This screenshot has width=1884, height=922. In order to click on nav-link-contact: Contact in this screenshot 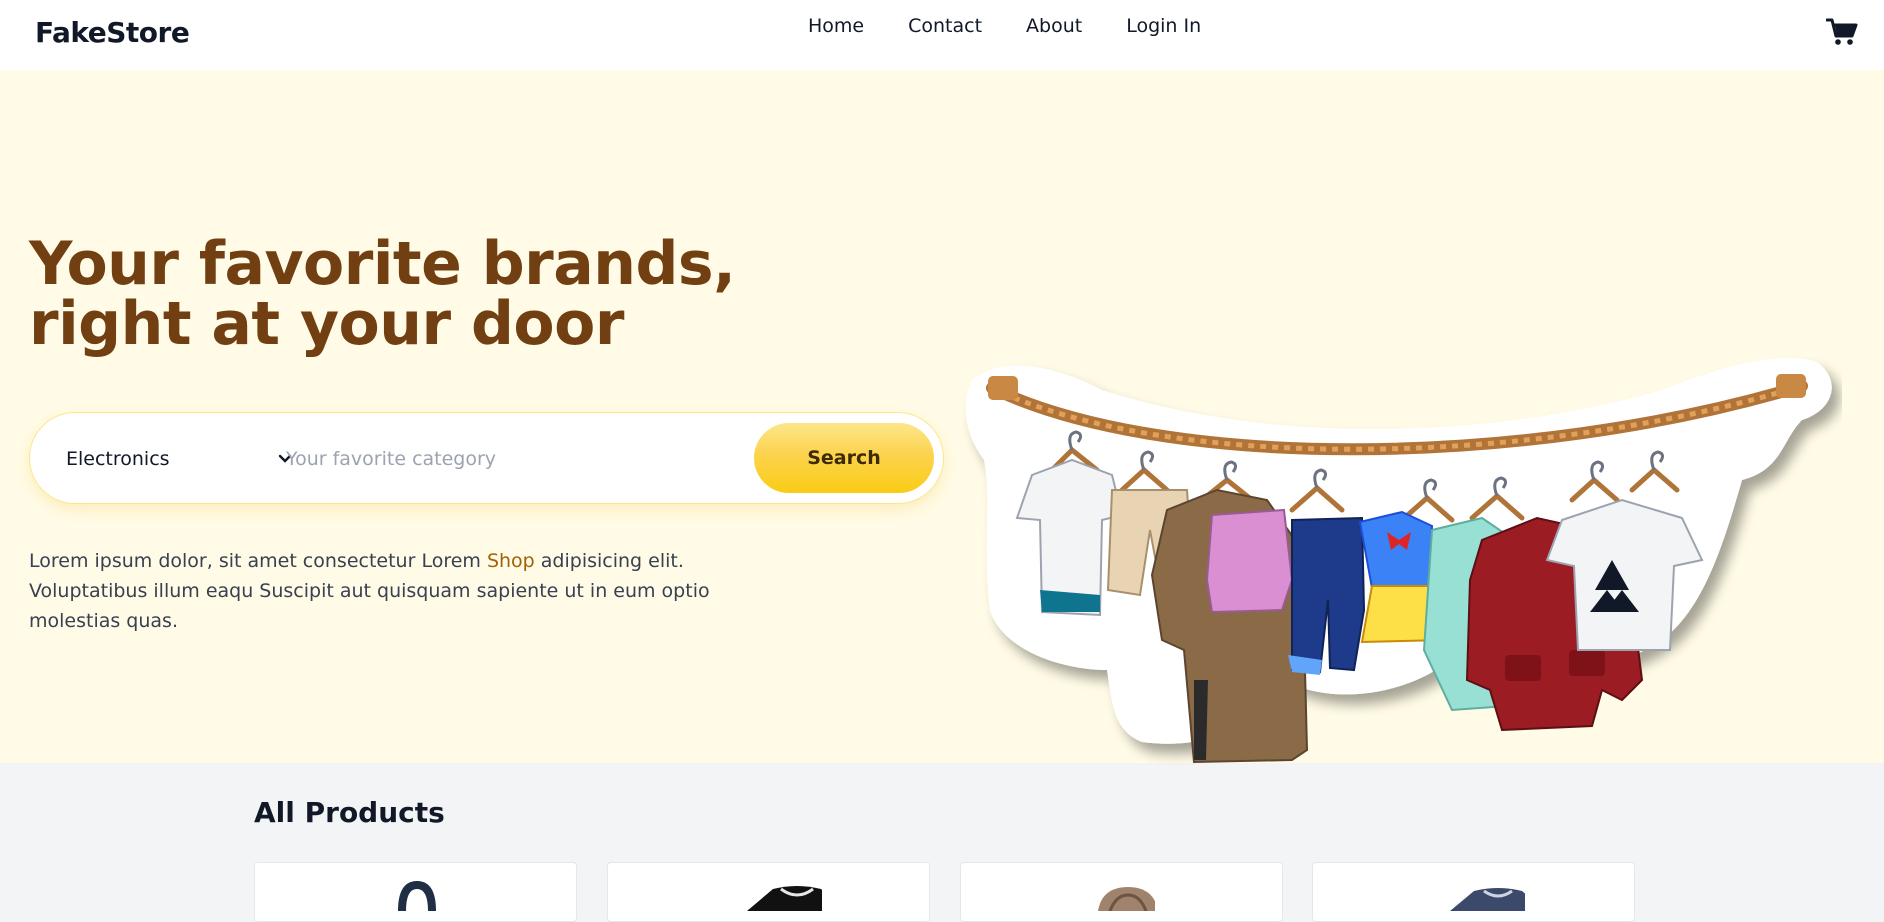, I will do `click(945, 26)`.